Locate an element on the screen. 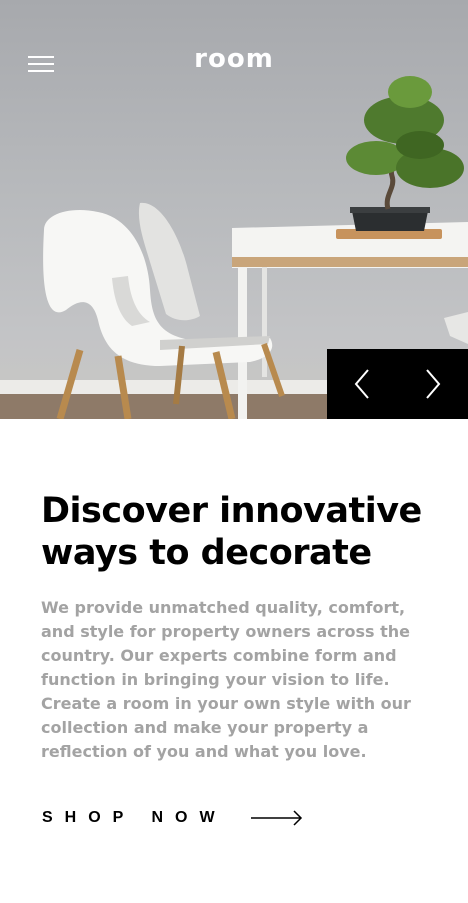 The width and height of the screenshot is (468, 903). shop-now-label: SHOP NOW is located at coordinates (134, 817).